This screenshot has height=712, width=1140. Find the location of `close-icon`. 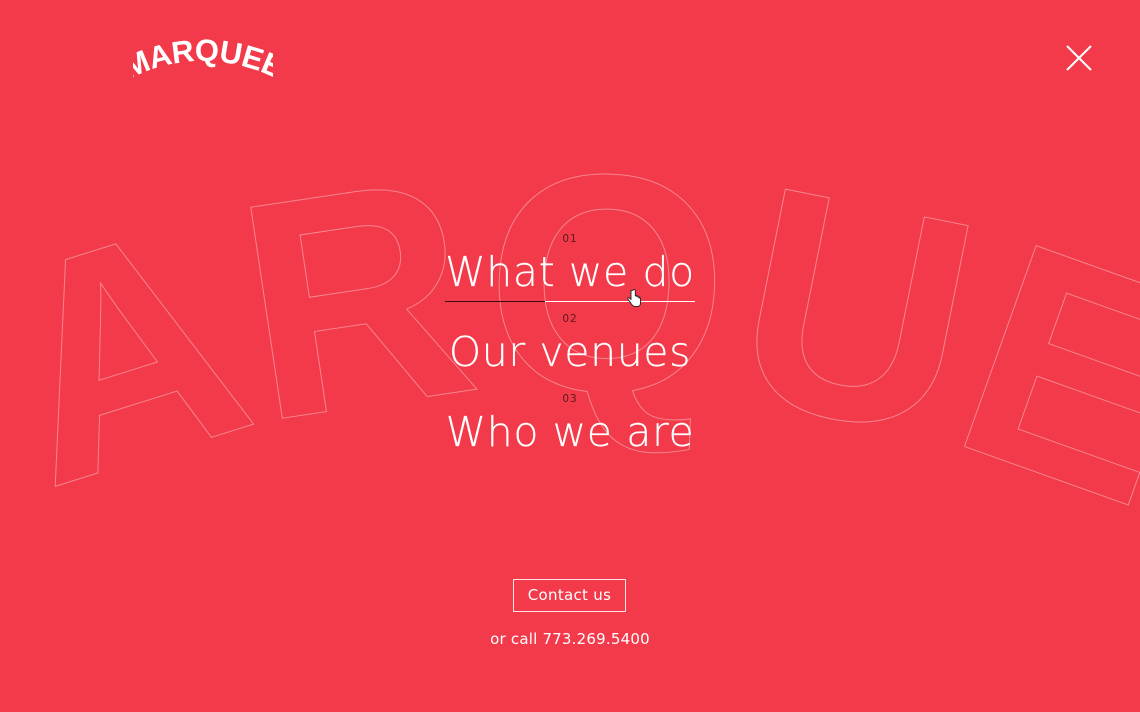

close-icon is located at coordinates (1079, 58).